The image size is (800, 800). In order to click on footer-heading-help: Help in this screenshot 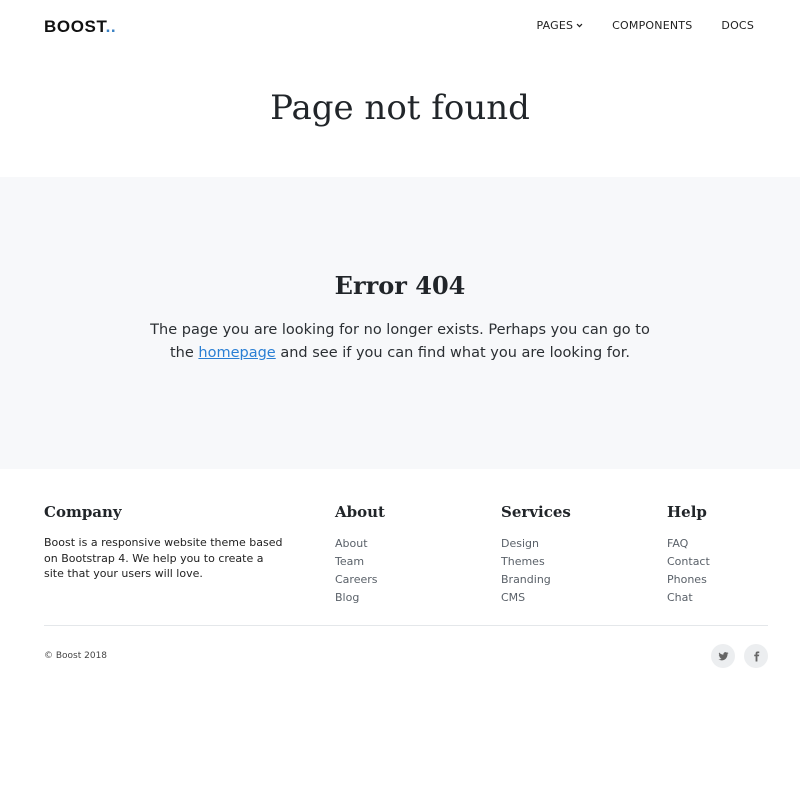, I will do `click(687, 512)`.